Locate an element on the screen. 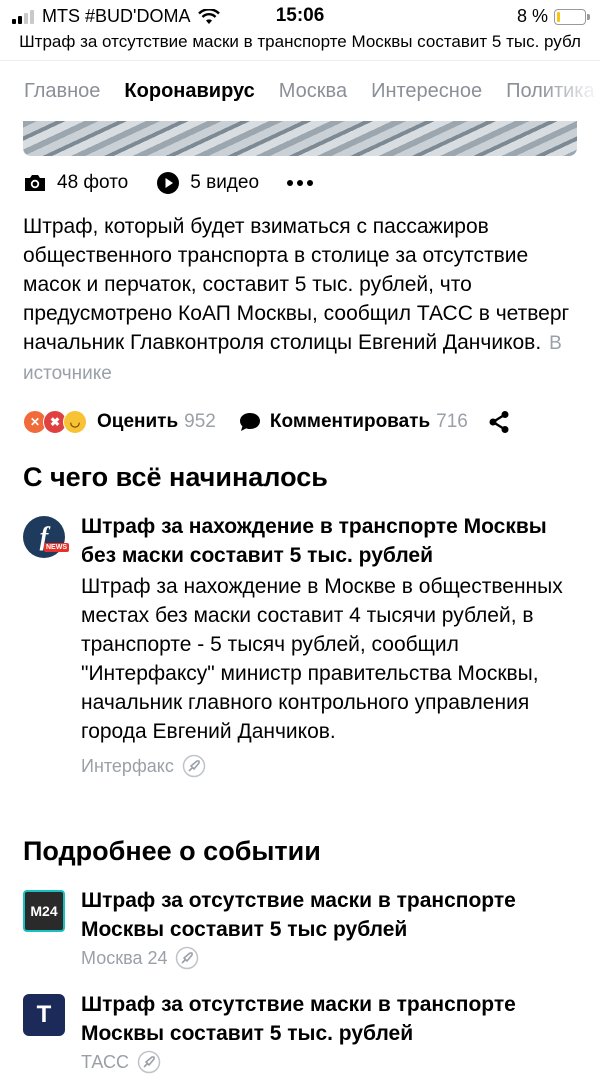 Image resolution: width=600 pixels, height=1074 pixels. article-image is located at coordinates (300, 138).